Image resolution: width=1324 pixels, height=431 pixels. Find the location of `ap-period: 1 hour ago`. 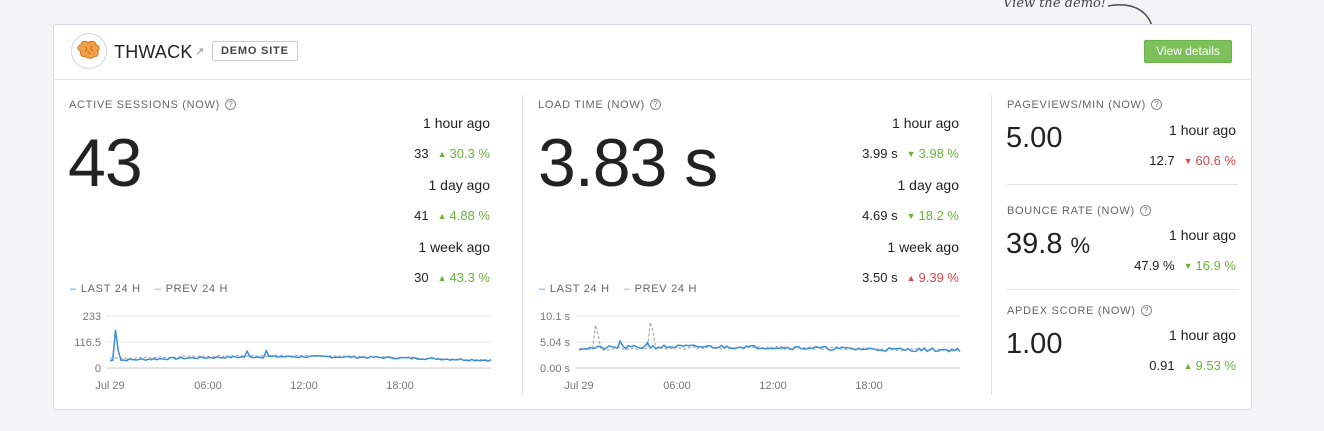

ap-period: 1 hour ago is located at coordinates (1202, 335).